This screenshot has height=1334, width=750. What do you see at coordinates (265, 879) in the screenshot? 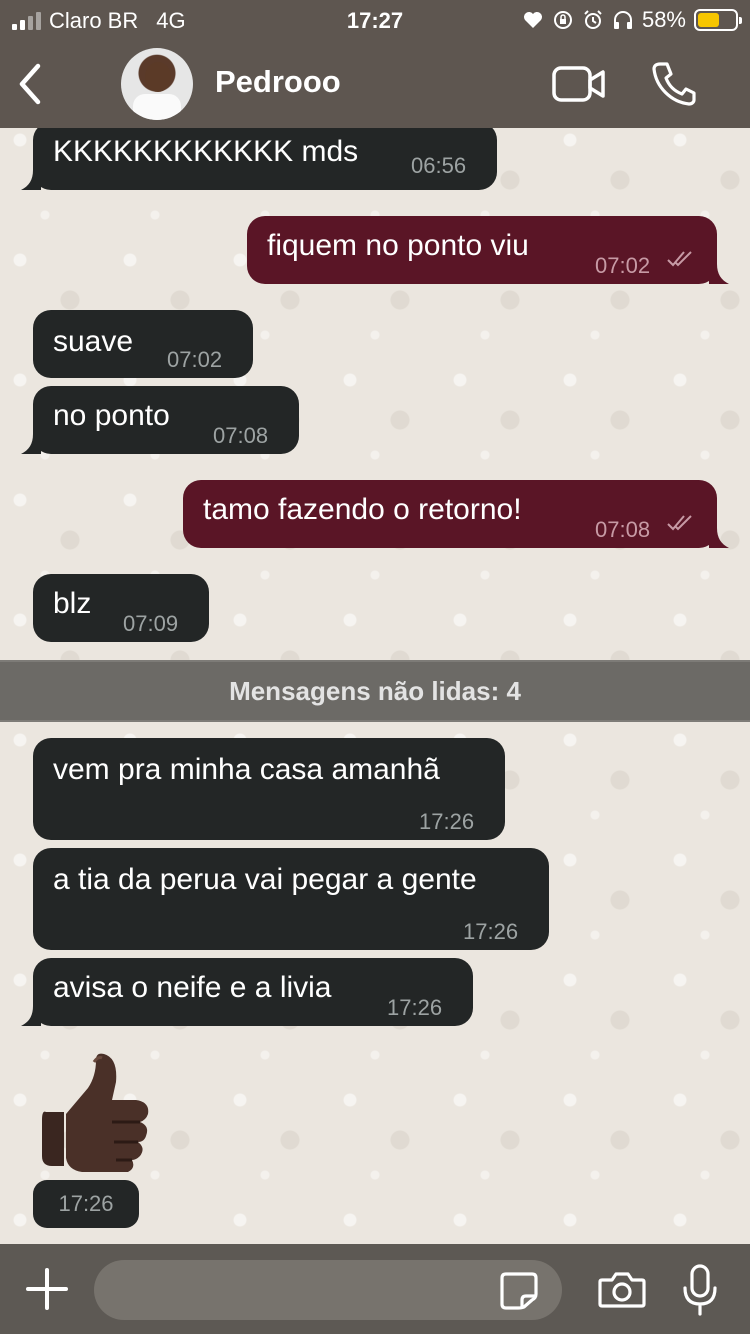
I see `message-text: a tia da perua vai pegar a gente` at bounding box center [265, 879].